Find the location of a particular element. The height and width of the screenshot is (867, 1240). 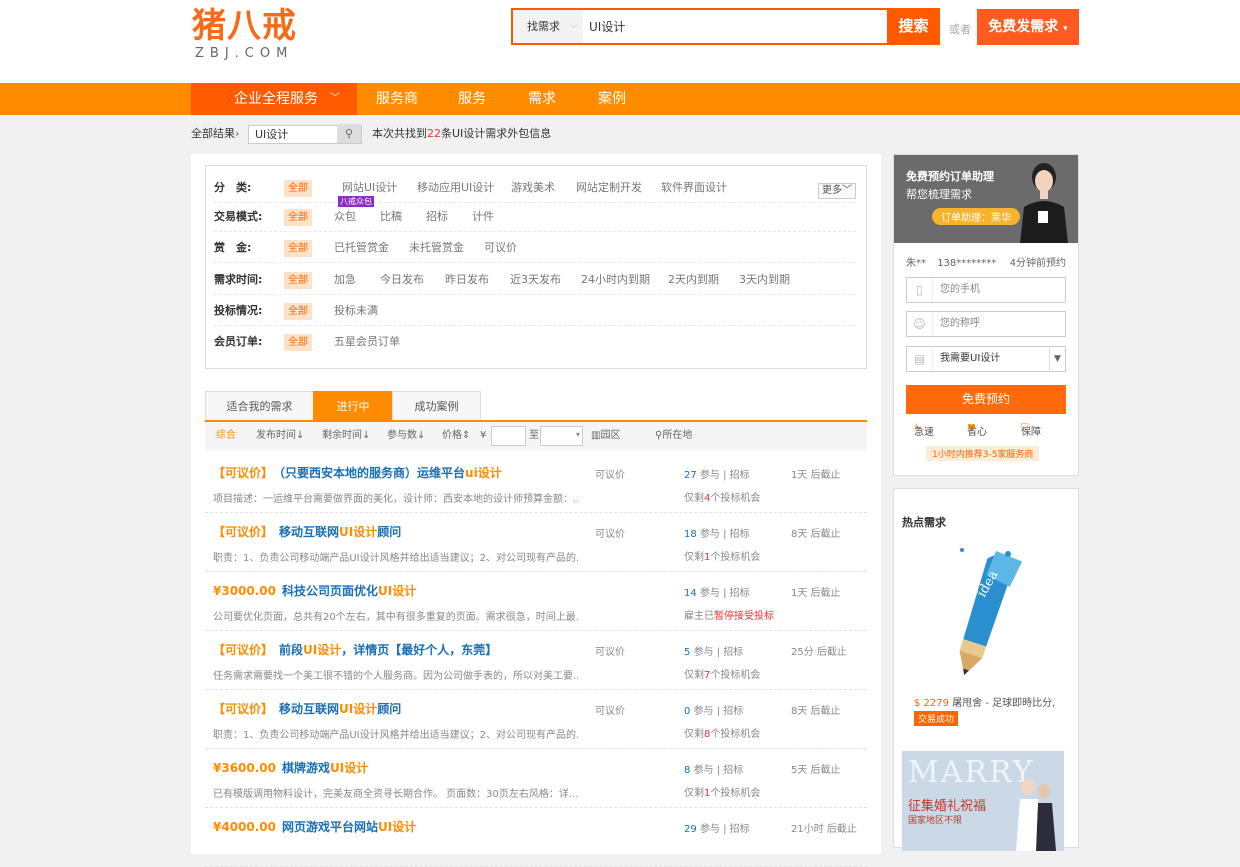

filter-option: 已托管赏金 is located at coordinates (361, 247).